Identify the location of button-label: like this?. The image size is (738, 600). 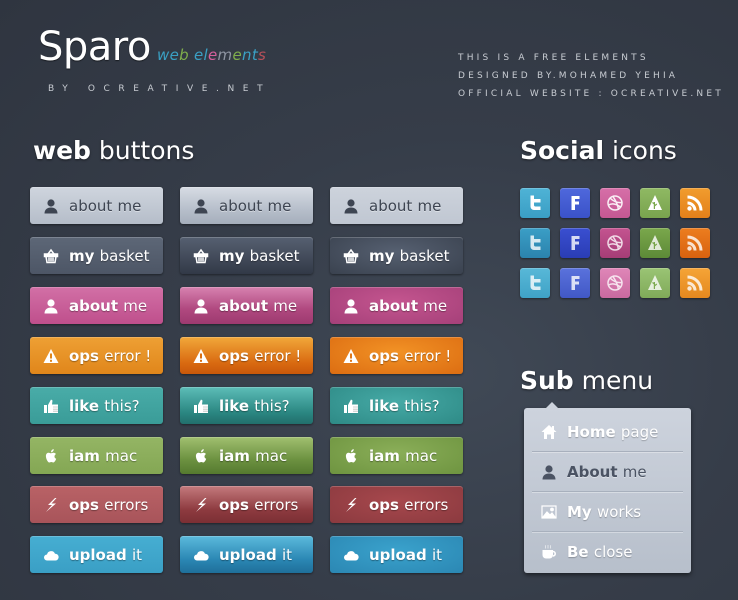
(104, 406).